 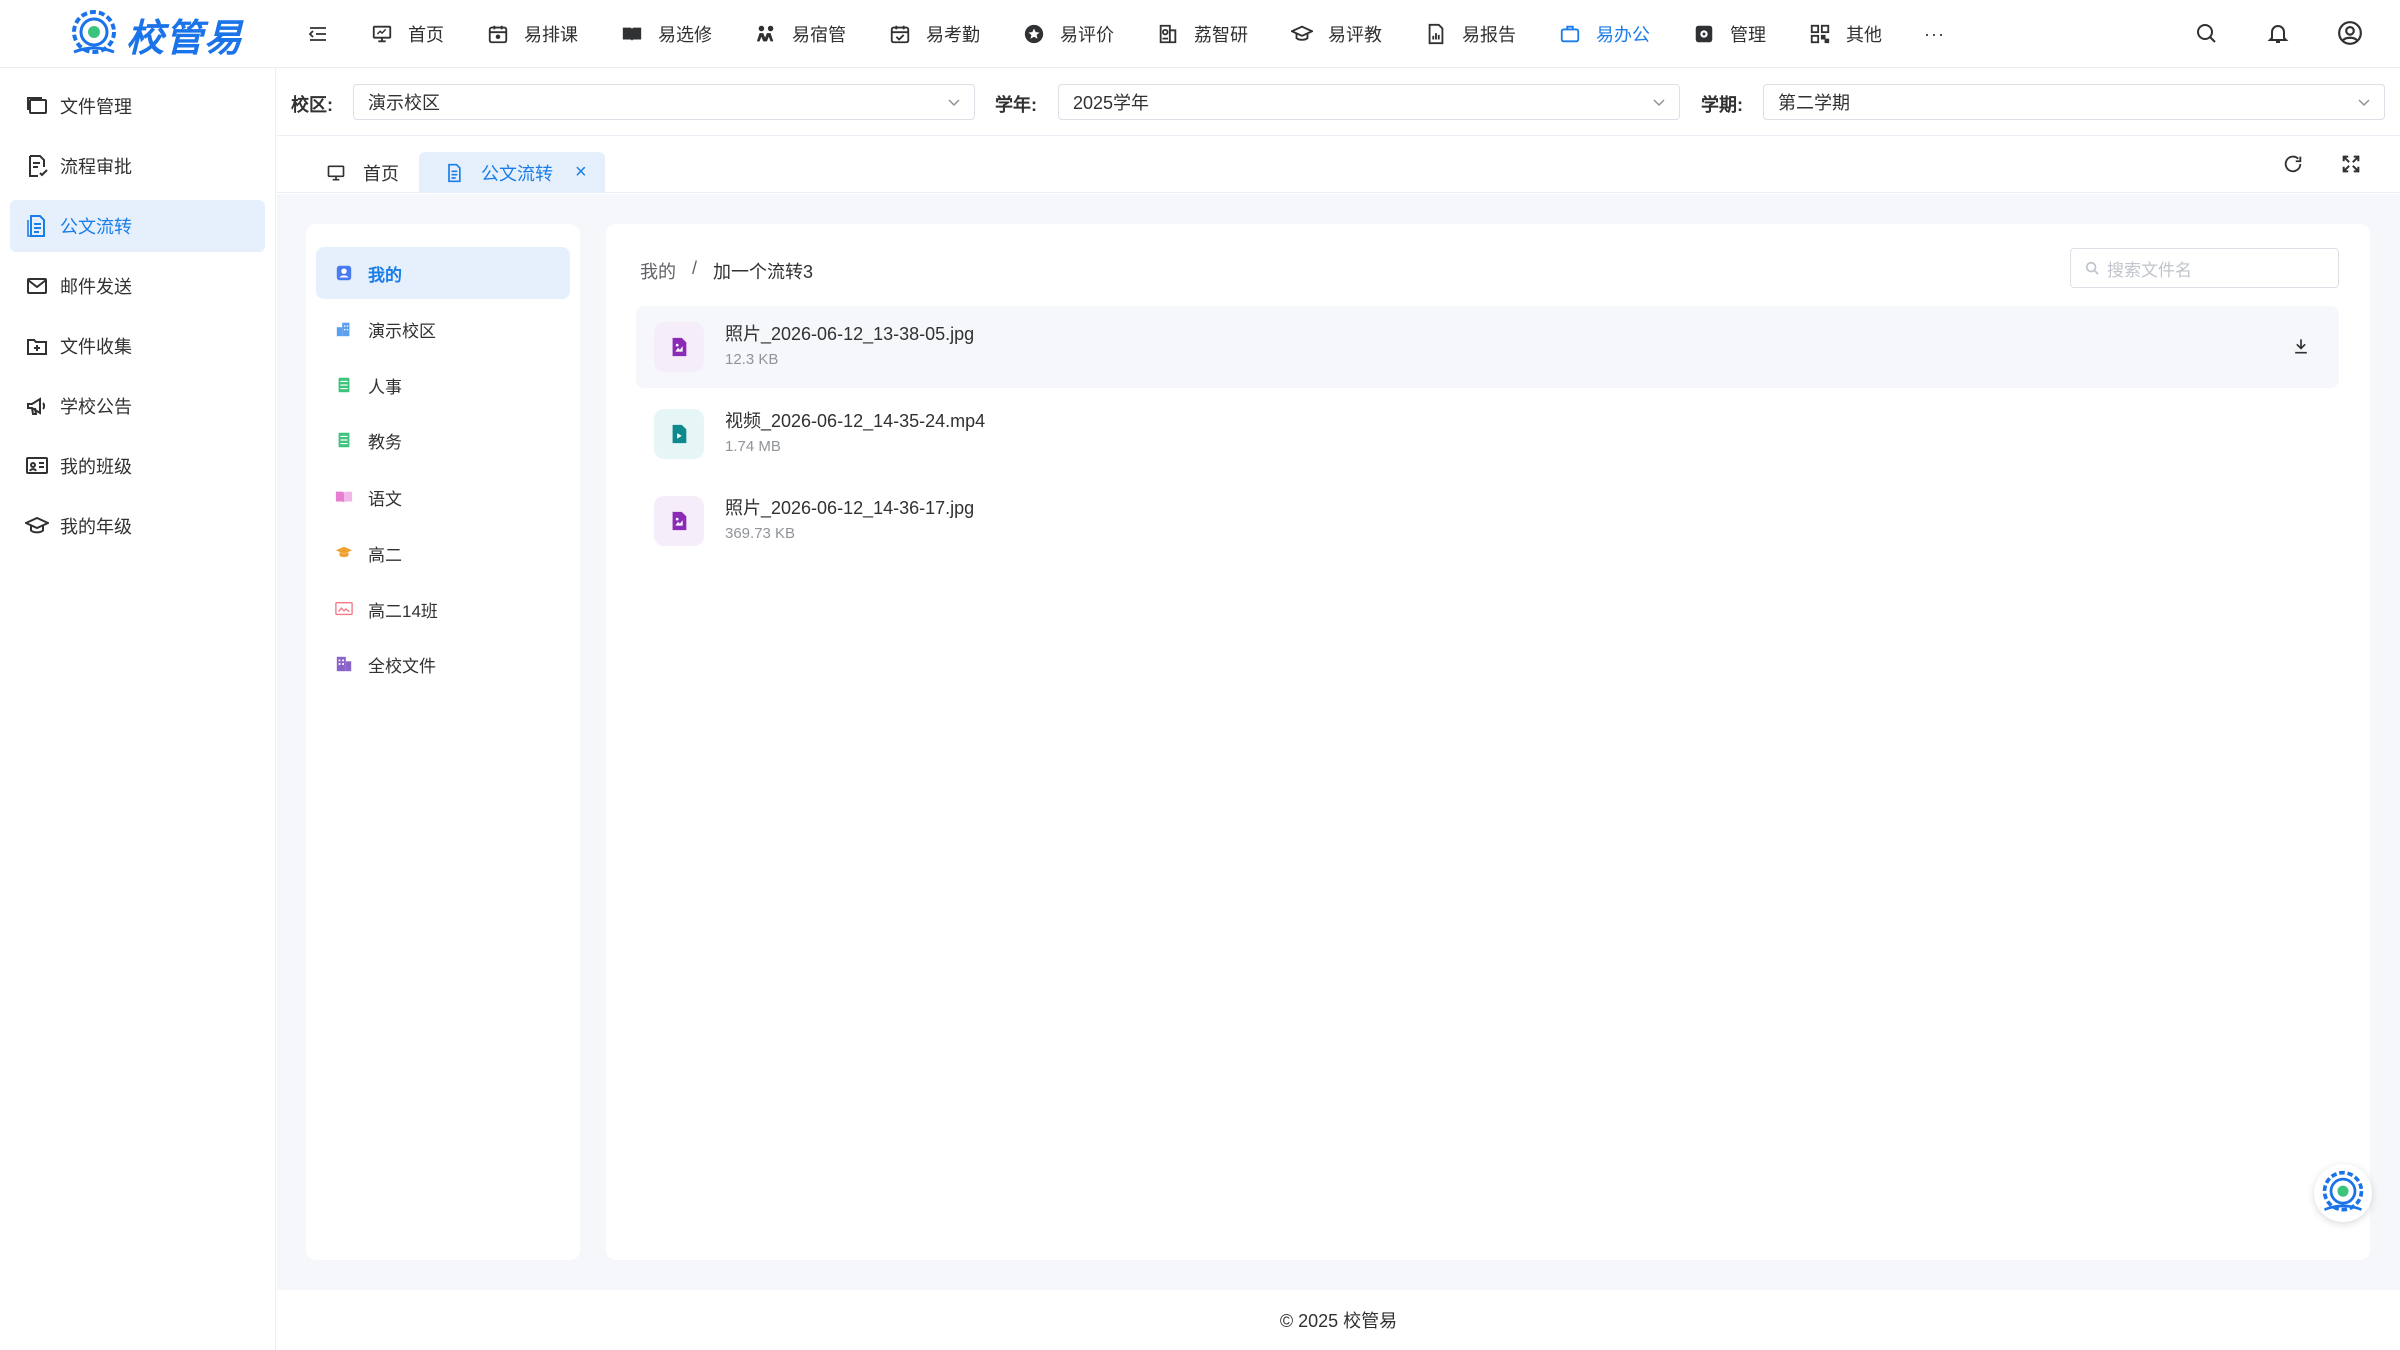 I want to click on nav-item-office: 易办公, so click(x=1604, y=34).